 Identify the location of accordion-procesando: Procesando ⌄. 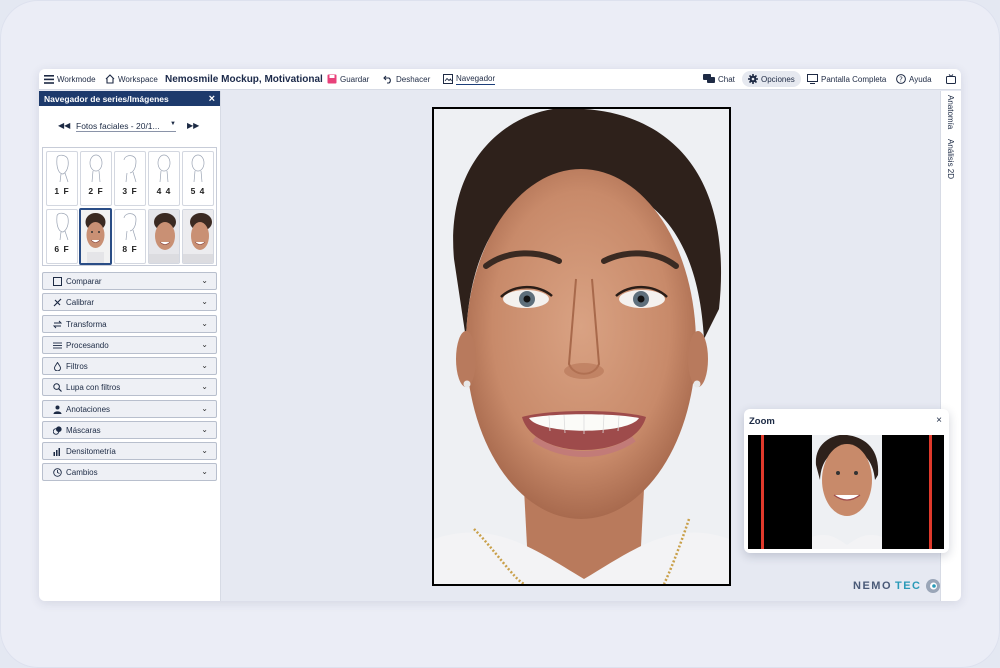
(129, 345).